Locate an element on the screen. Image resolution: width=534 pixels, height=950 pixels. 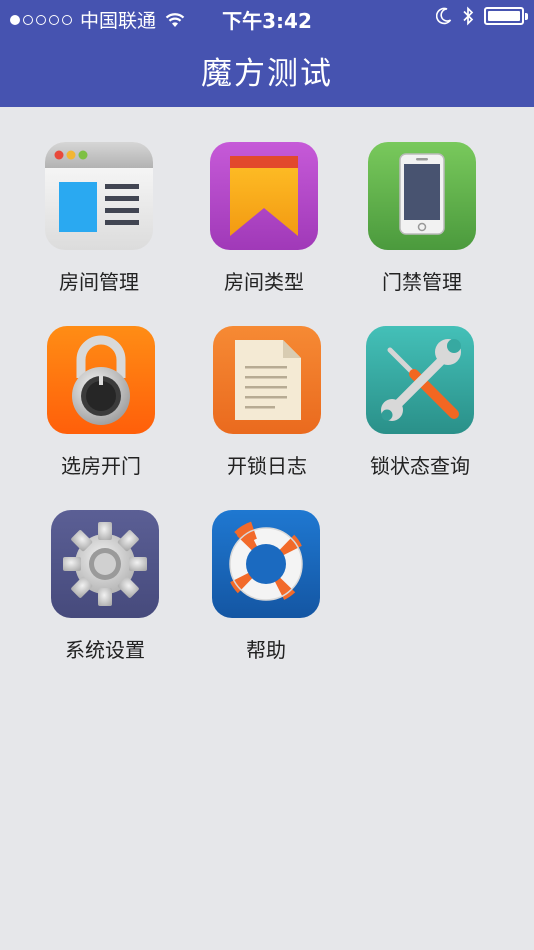
menu-item-label: 帮助 is located at coordinates (266, 650).